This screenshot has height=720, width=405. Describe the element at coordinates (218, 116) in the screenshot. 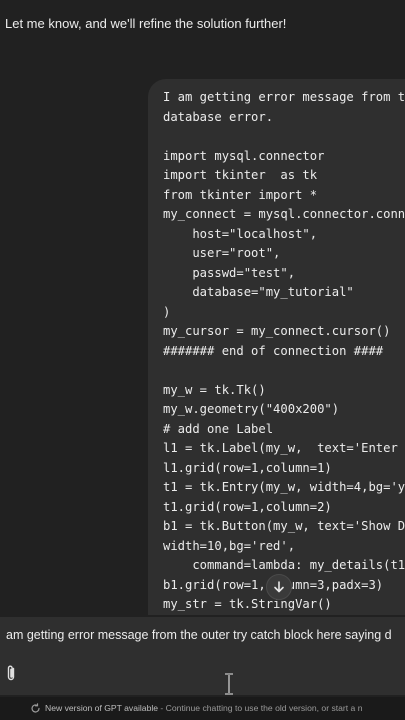

I see `message-line: database error.` at that location.